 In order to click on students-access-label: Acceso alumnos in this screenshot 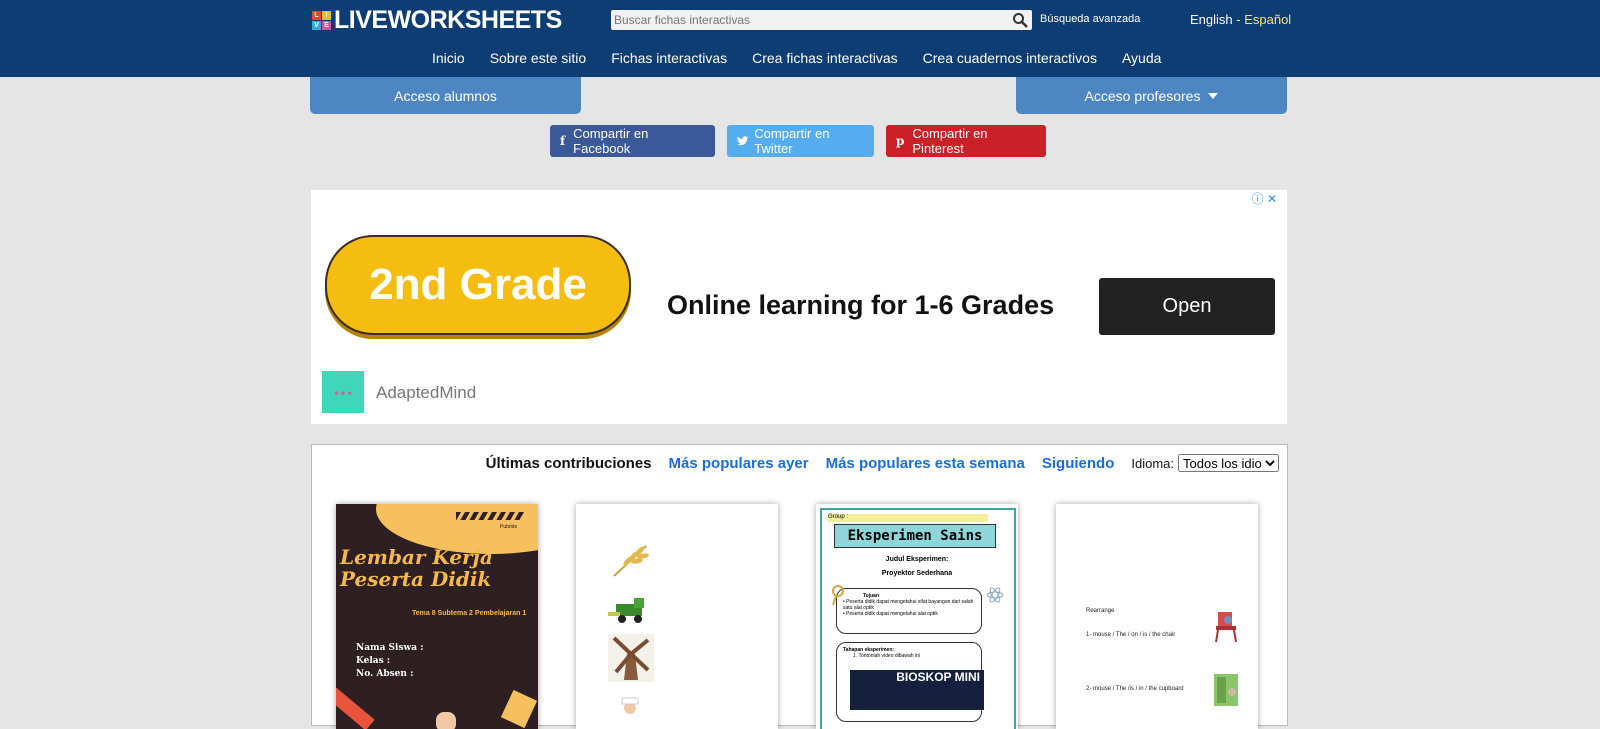, I will do `click(445, 95)`.